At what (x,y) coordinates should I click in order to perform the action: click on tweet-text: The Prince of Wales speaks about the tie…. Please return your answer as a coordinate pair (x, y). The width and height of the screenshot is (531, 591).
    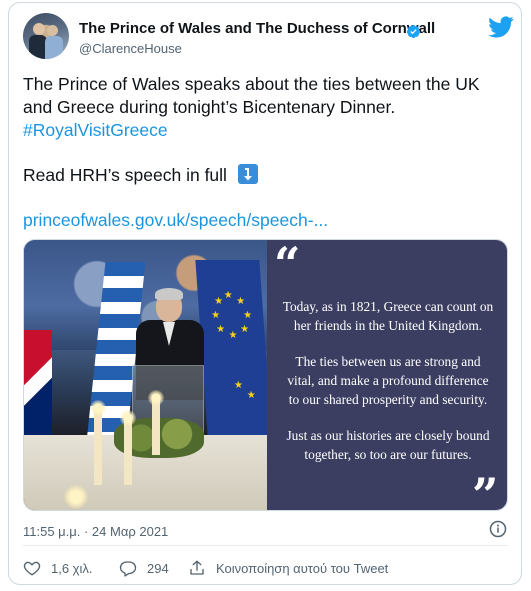
    Looking at the image, I should click on (268, 107).